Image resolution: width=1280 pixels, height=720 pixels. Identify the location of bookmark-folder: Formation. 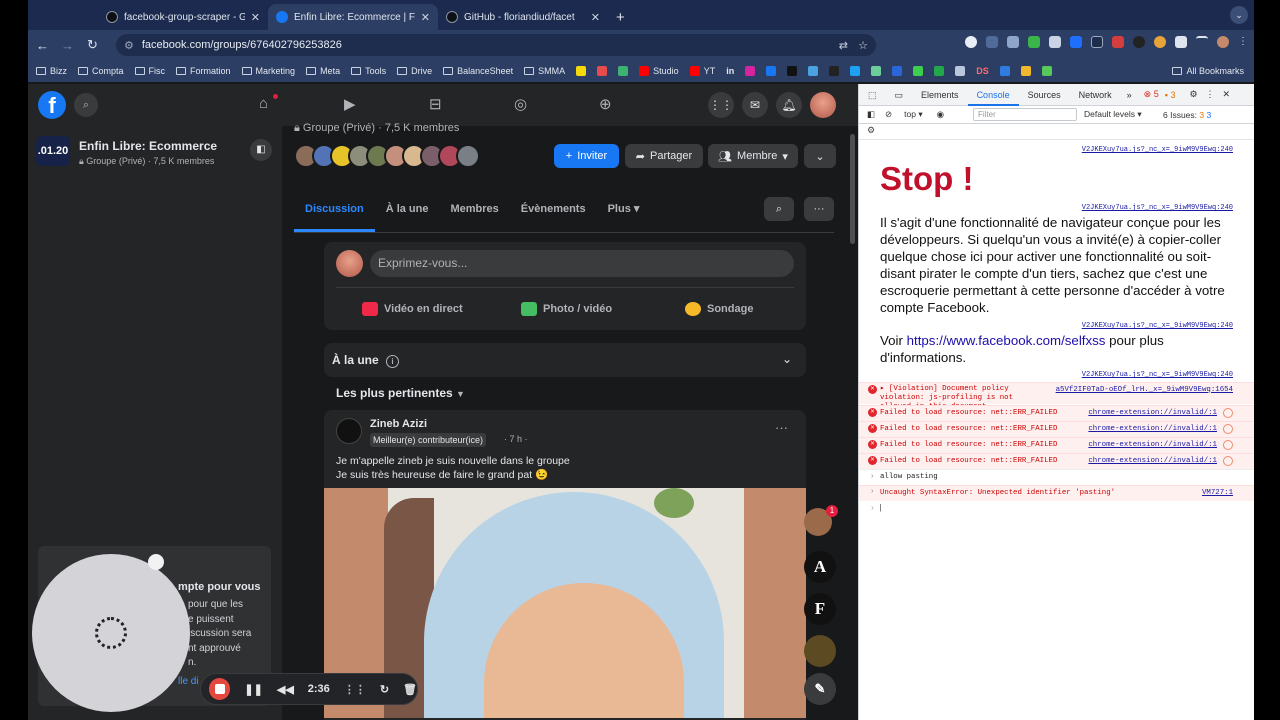
(203, 71).